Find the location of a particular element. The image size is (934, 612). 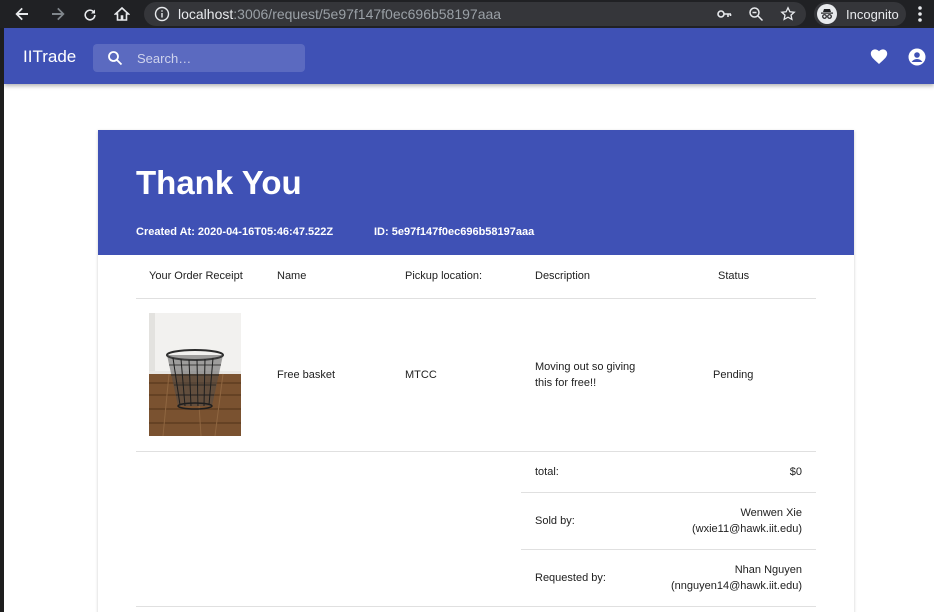

header-divider is located at coordinates (476, 298).